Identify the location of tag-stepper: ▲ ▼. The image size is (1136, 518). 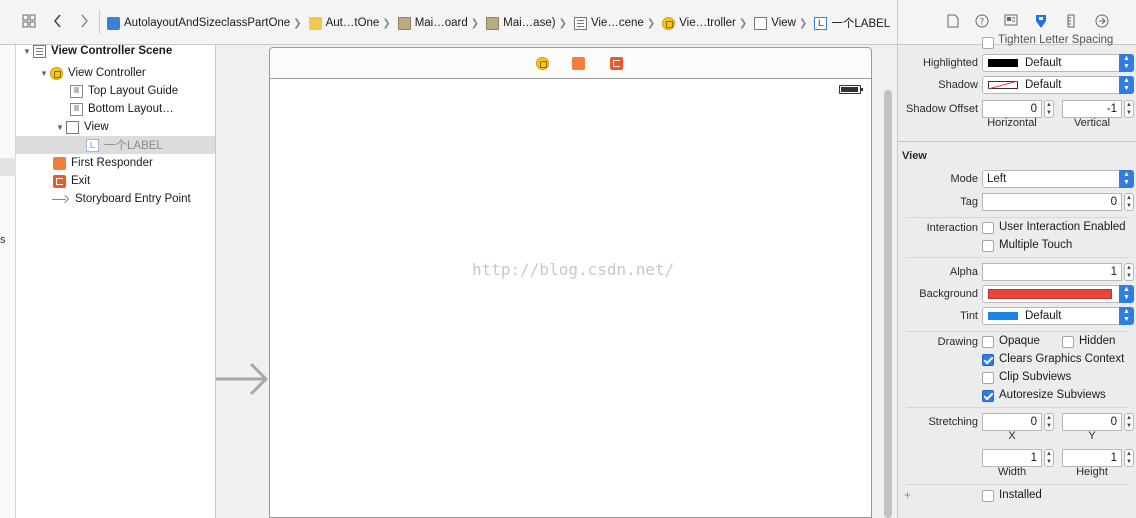
(1129, 202).